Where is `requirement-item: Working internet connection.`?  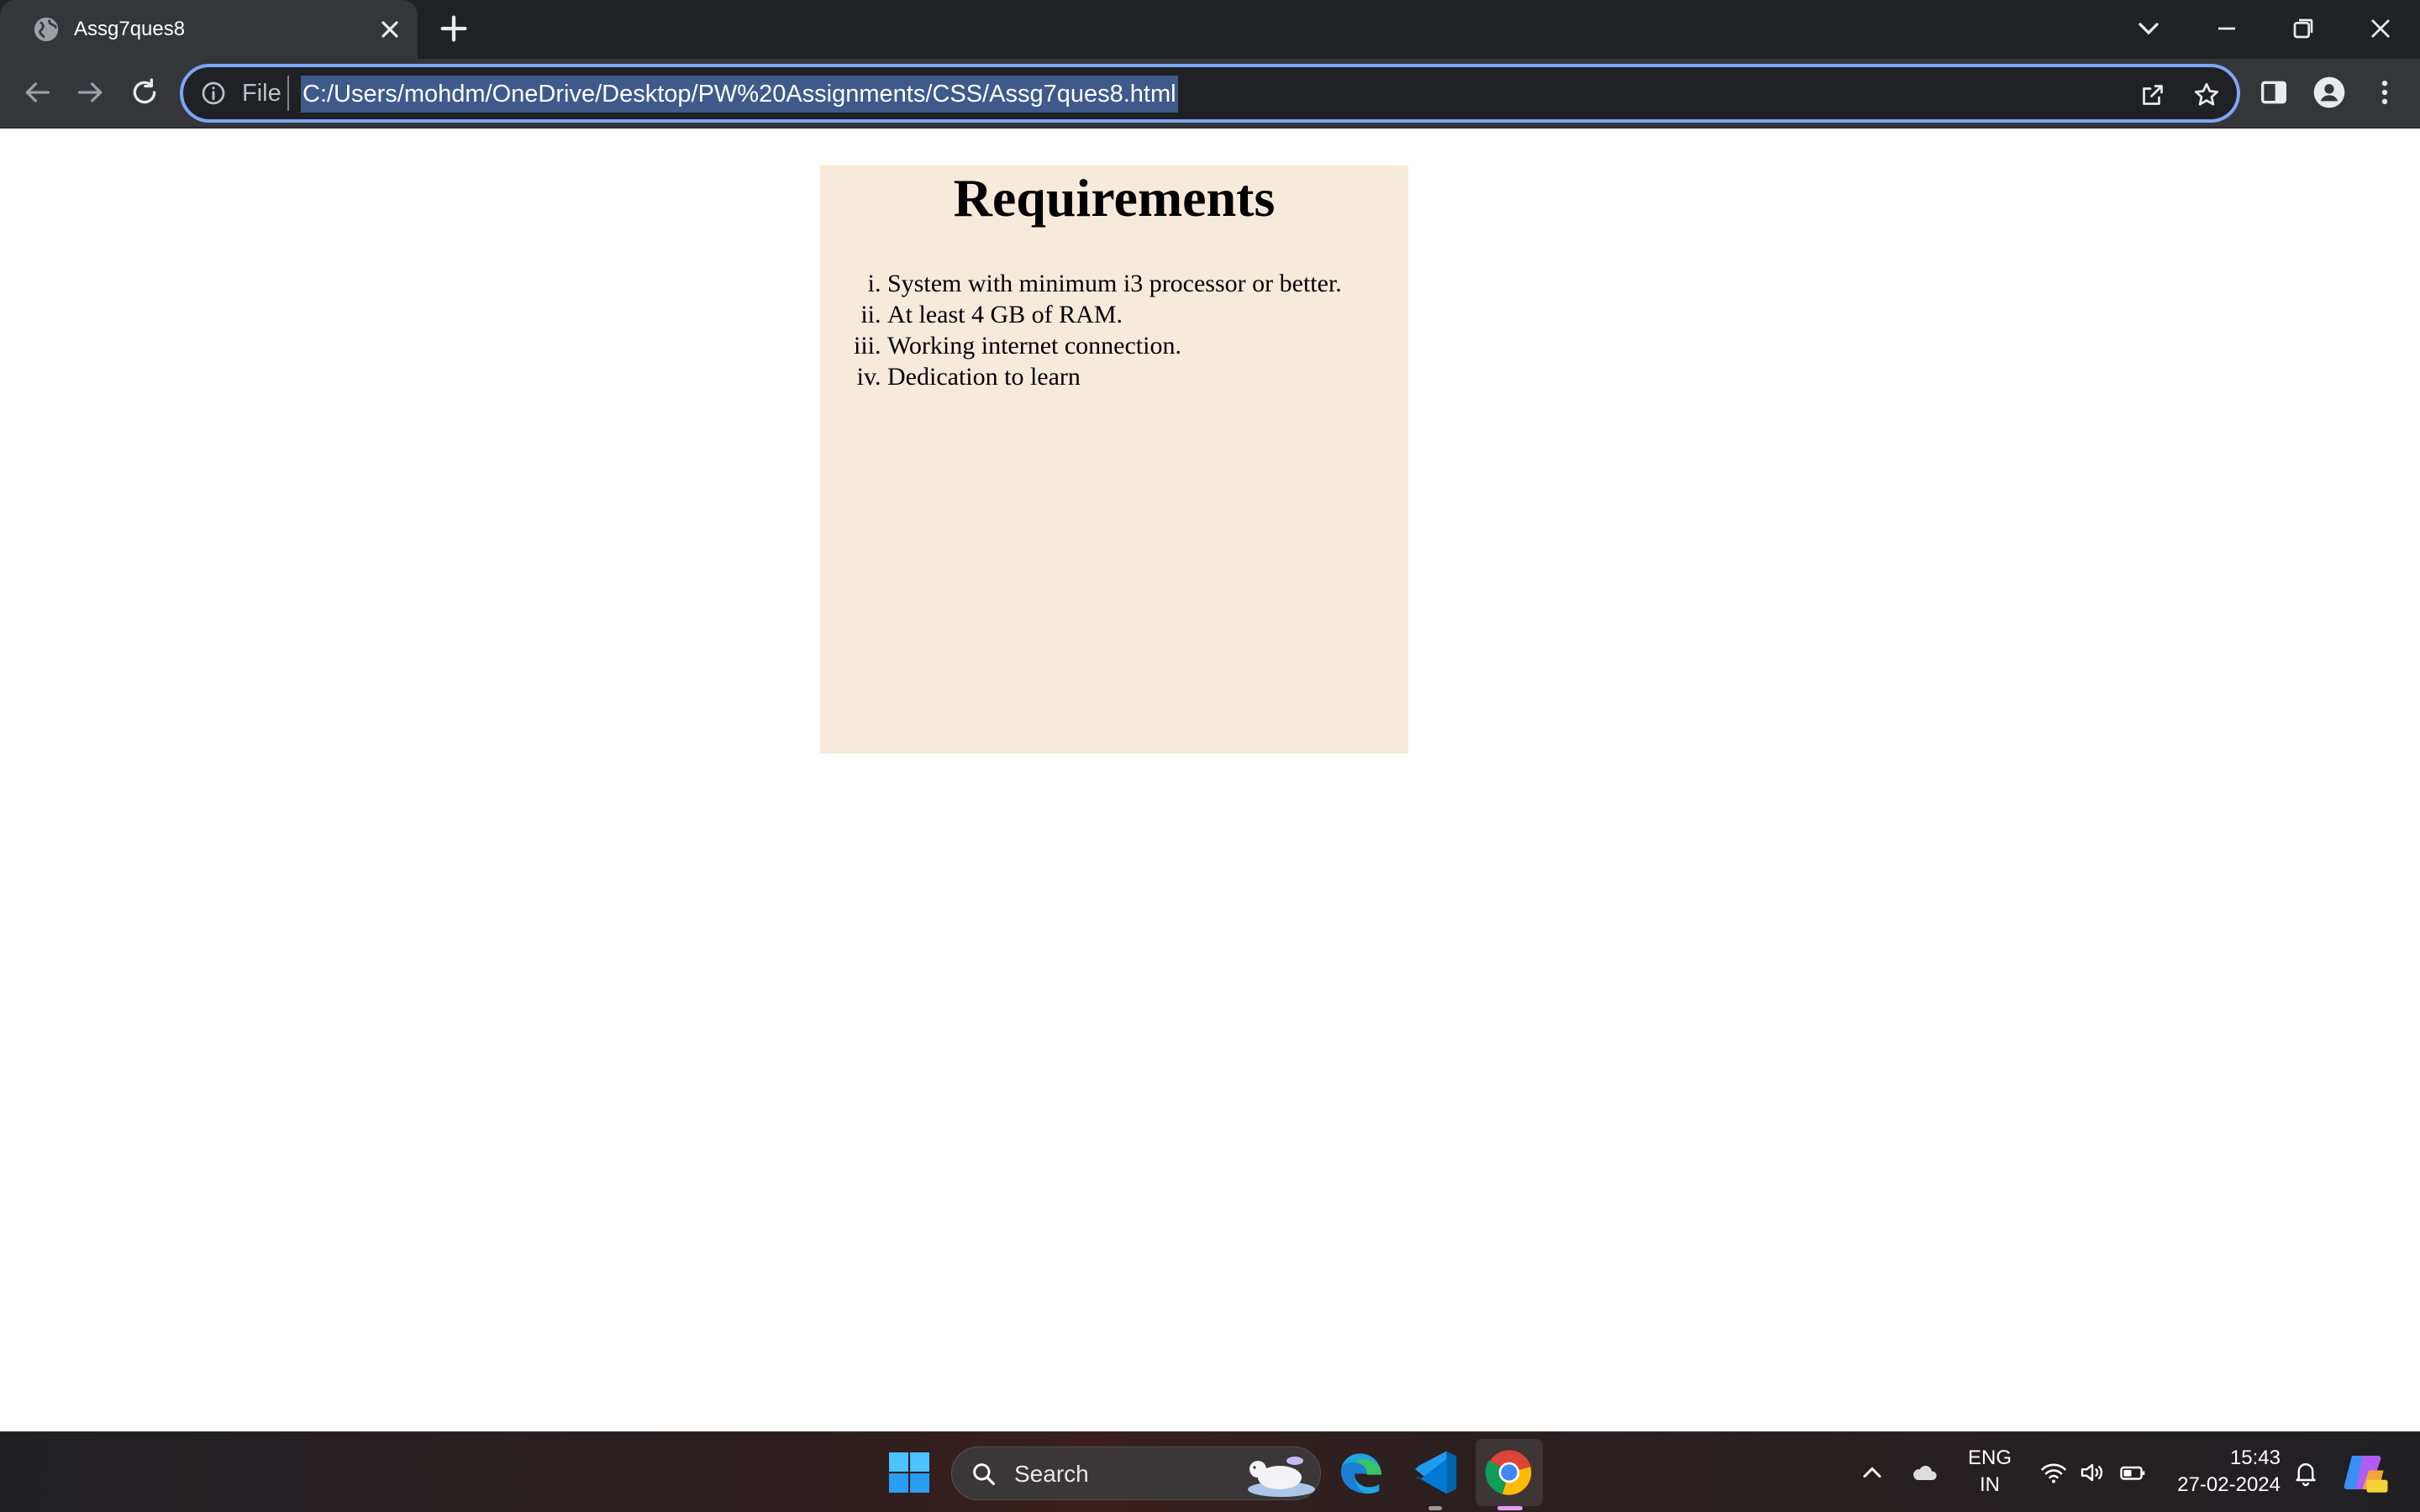
requirement-item: Working internet connection. is located at coordinates (1147, 345).